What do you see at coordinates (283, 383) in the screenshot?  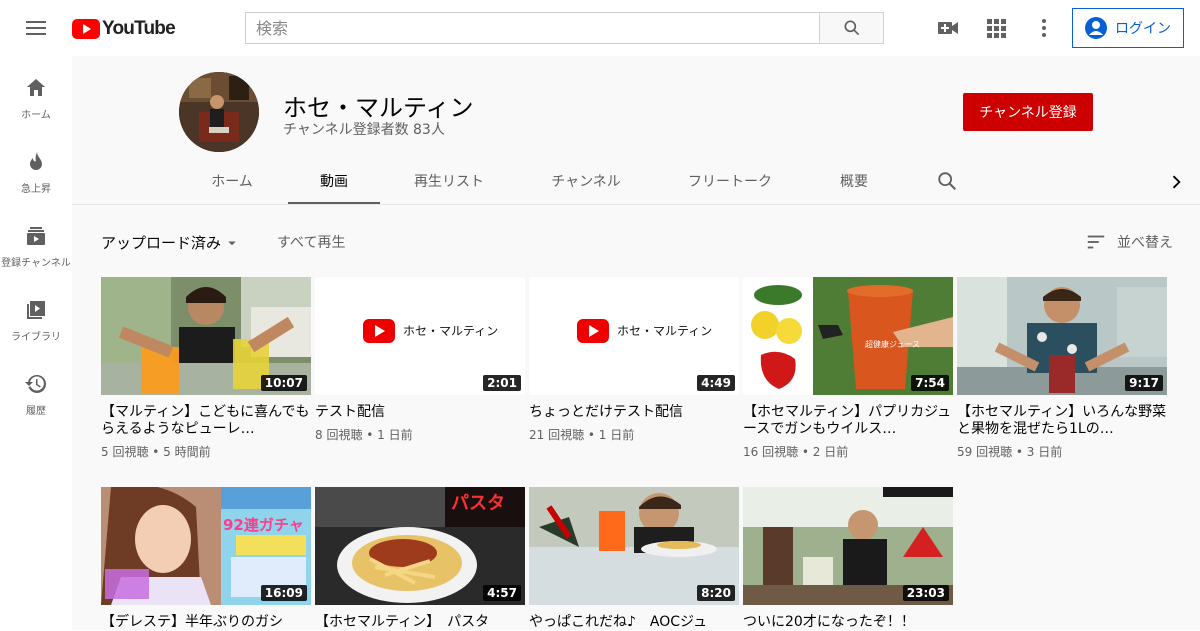 I see `video-duration: 10:07` at bounding box center [283, 383].